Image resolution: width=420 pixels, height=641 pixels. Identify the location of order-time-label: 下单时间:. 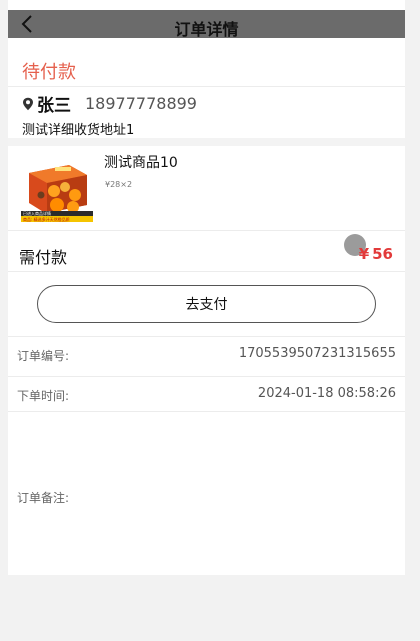
(43, 396).